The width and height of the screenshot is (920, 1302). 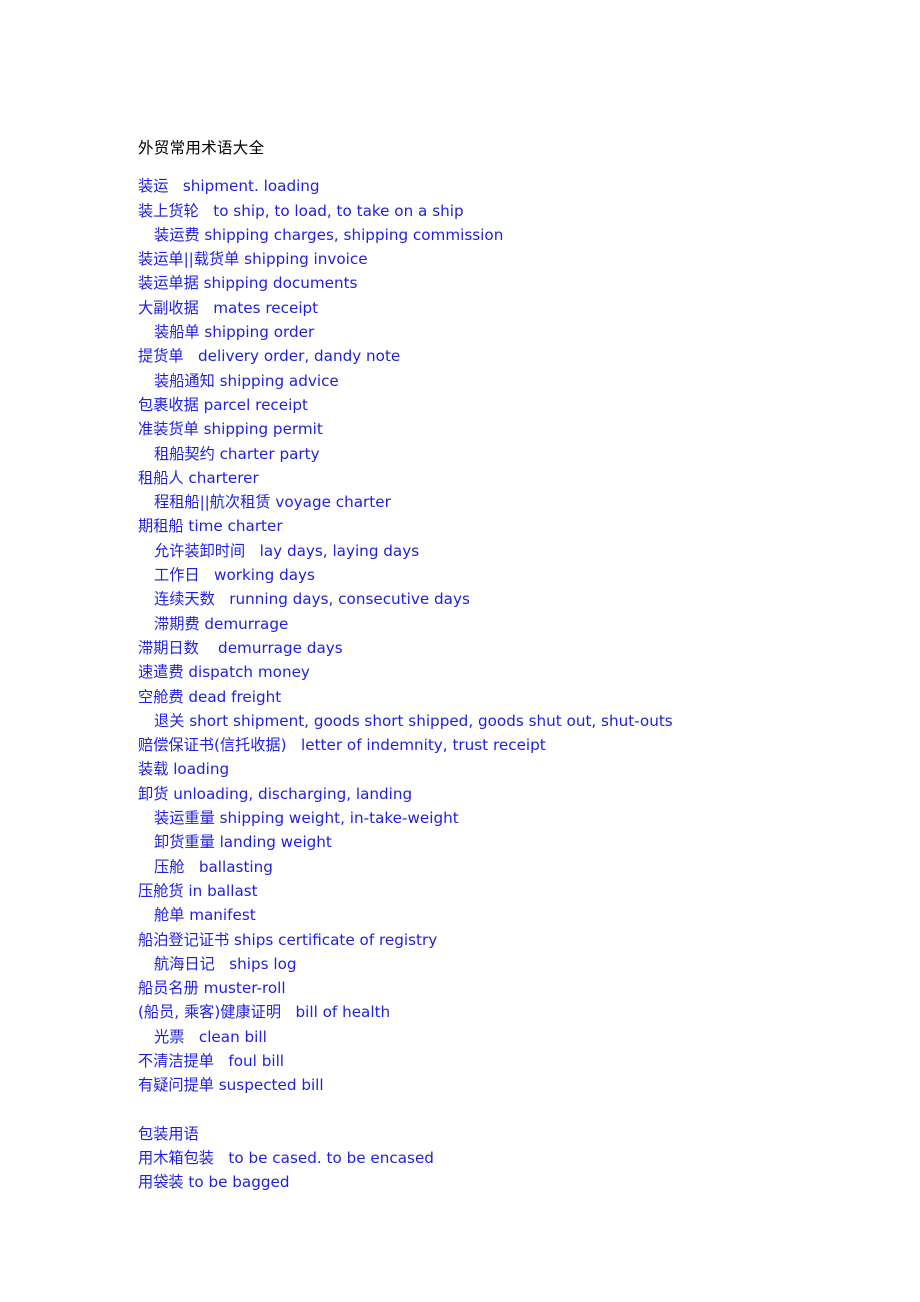 I want to click on term-line: 包裹收据 parcel receipt, so click(x=223, y=404).